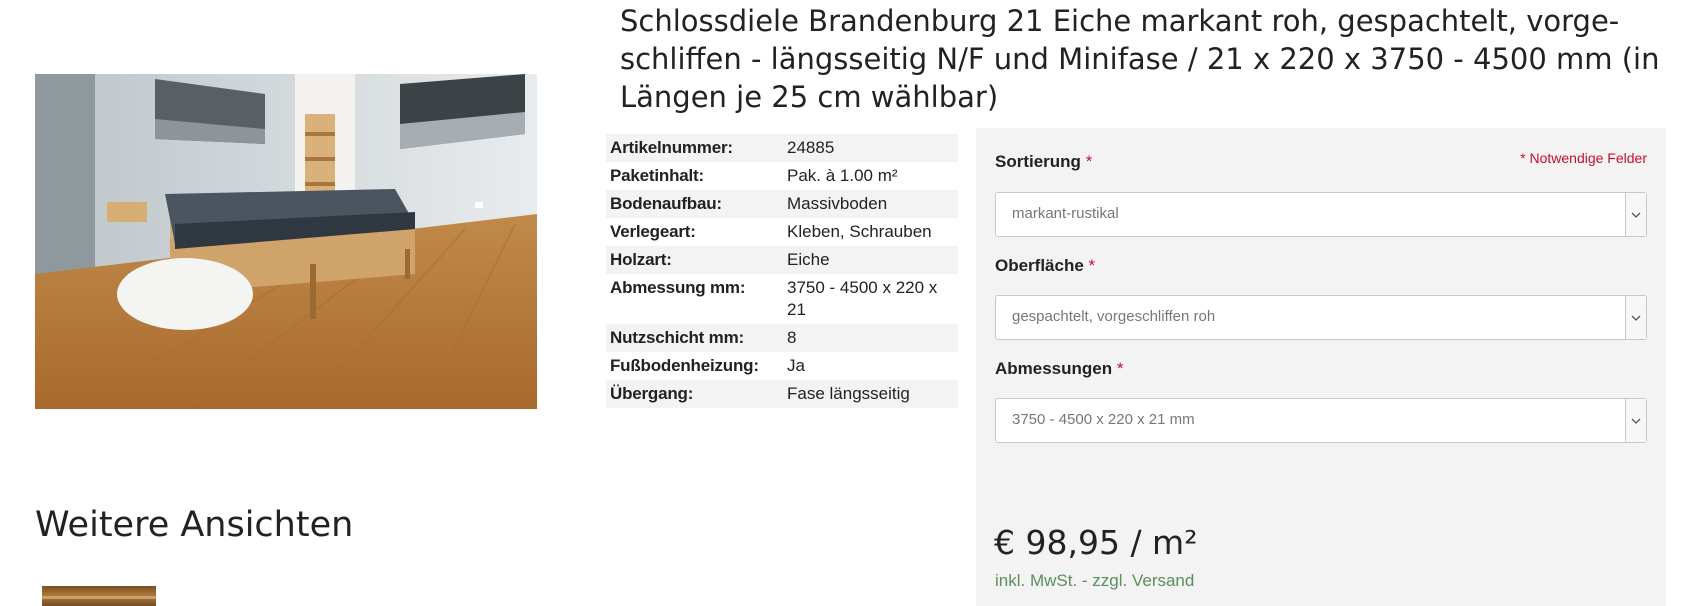 Image resolution: width=1686 pixels, height=606 pixels. I want to click on oberflaeche-label: Oberfläche *, so click(1045, 266).